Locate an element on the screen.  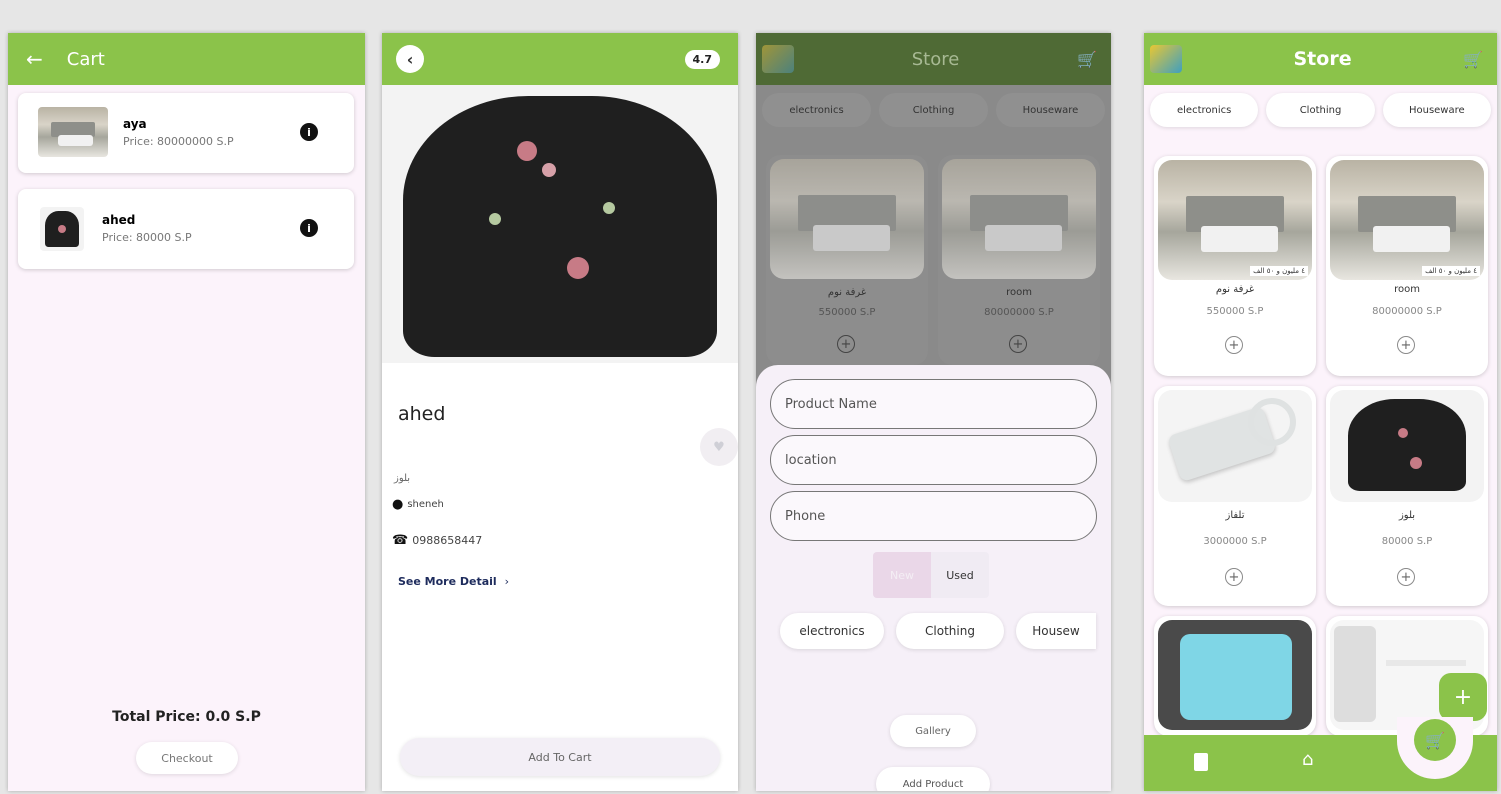
rating-badge: 4.7 is located at coordinates (702, 59).